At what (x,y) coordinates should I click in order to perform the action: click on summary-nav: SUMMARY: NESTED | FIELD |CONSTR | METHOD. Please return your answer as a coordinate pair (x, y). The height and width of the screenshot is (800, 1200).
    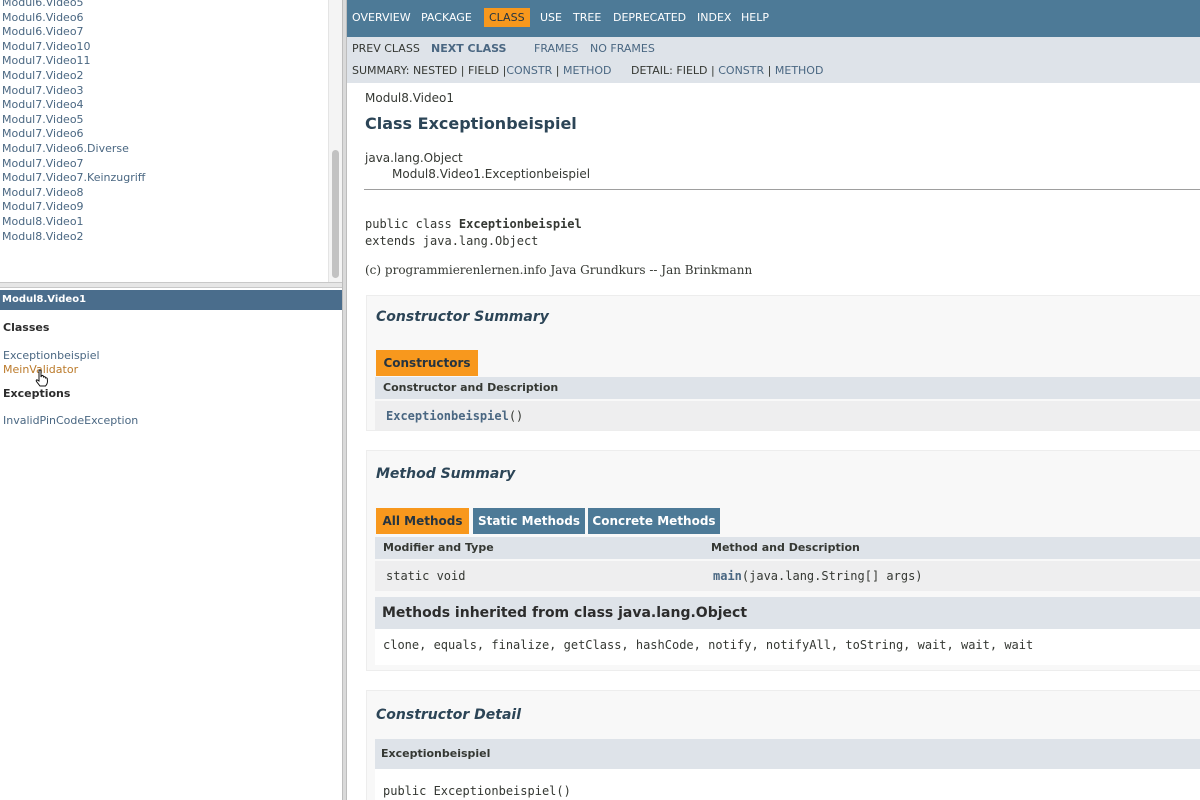
    Looking at the image, I should click on (482, 70).